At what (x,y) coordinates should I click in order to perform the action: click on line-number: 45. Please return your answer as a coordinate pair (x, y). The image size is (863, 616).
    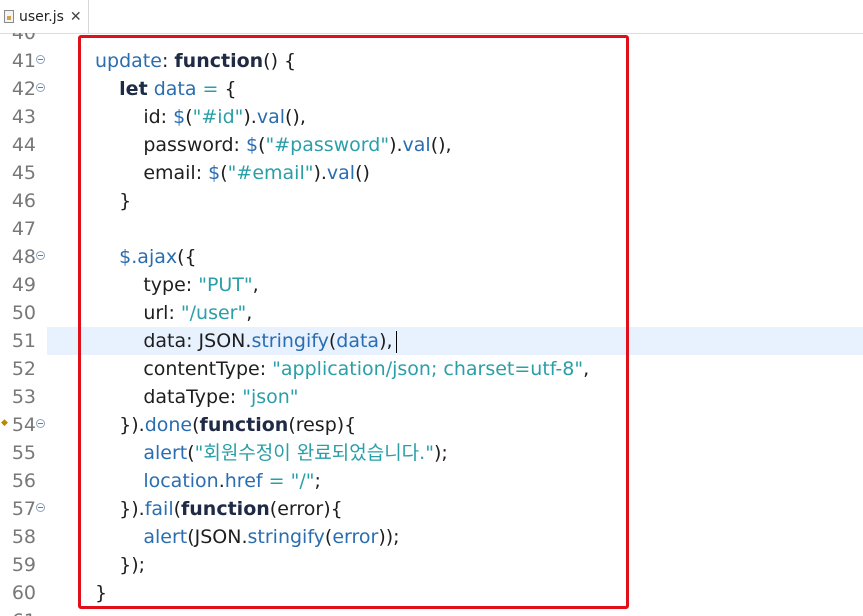
    Looking at the image, I should click on (23, 173).